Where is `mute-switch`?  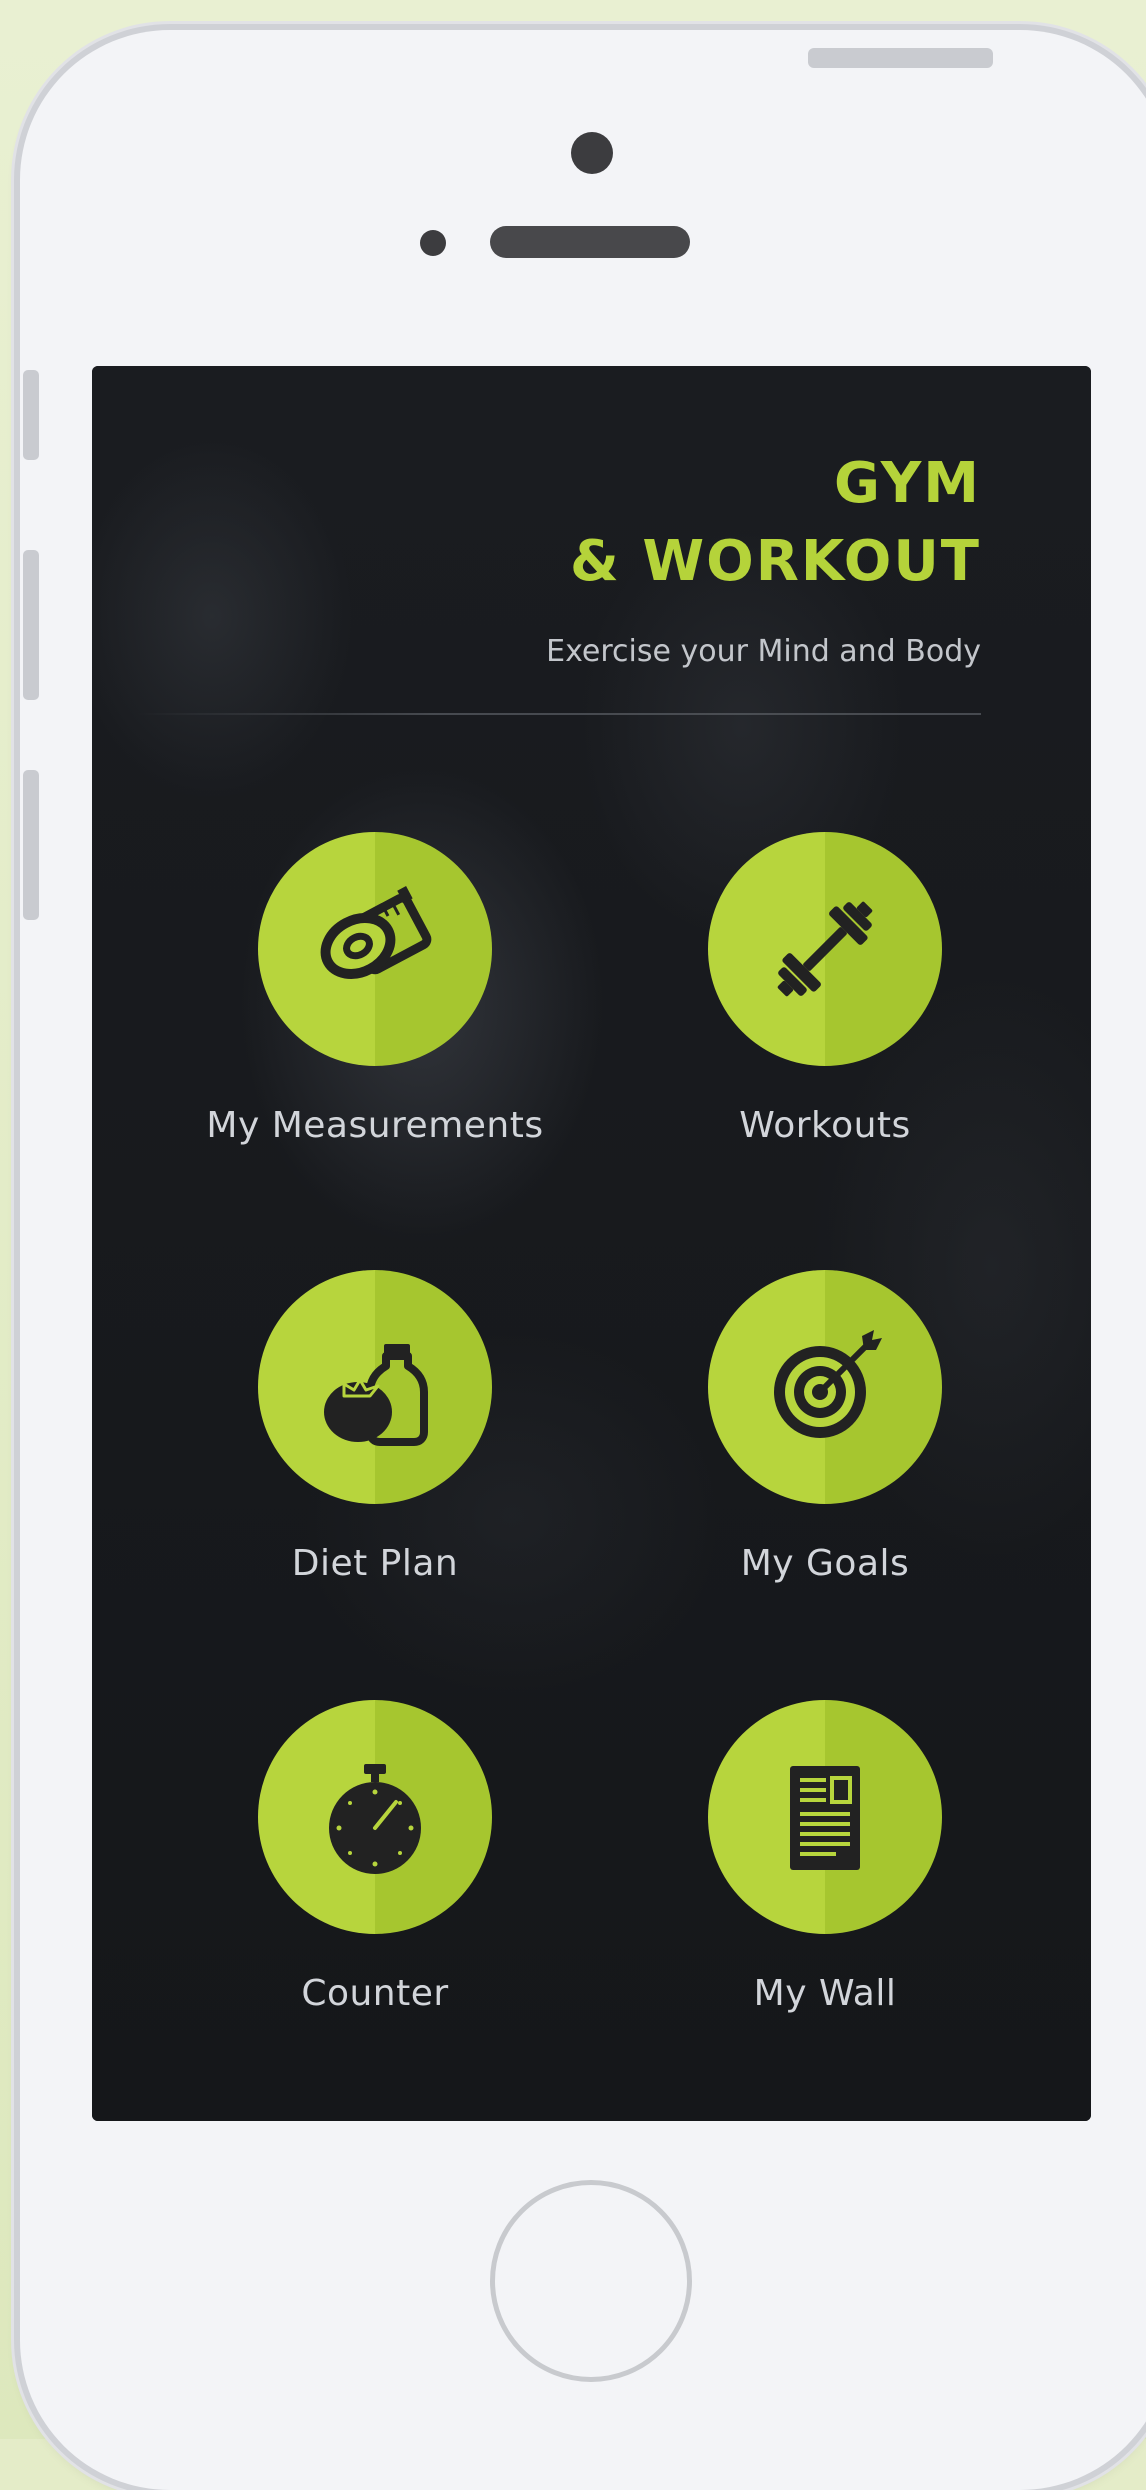
mute-switch is located at coordinates (31, 415).